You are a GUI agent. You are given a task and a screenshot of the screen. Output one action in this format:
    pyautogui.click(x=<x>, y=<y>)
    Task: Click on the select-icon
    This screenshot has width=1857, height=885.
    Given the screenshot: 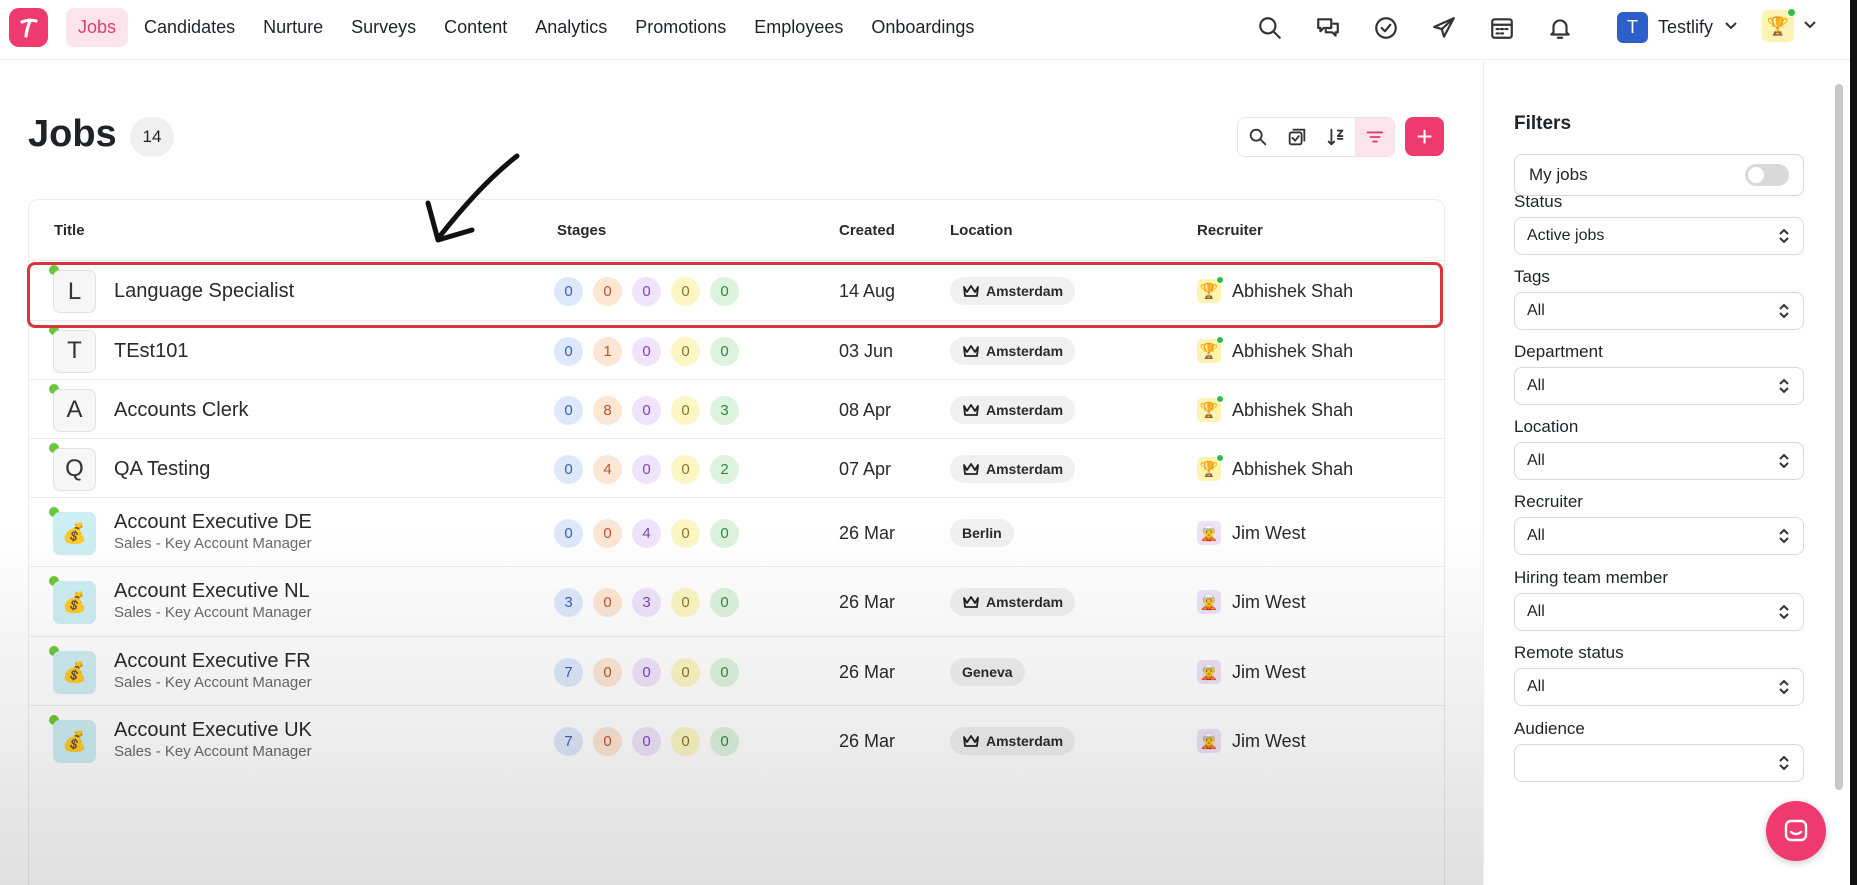 What is the action you would take?
    pyautogui.click(x=1296, y=137)
    